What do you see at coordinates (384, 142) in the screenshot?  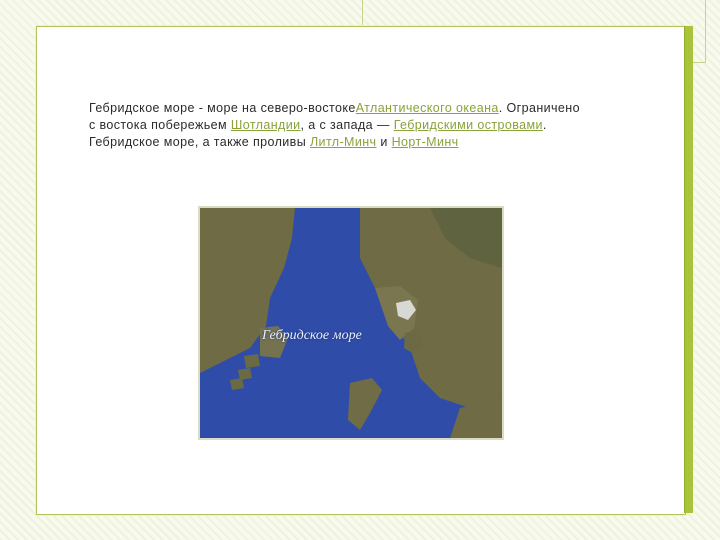 I see `text-segment: и` at bounding box center [384, 142].